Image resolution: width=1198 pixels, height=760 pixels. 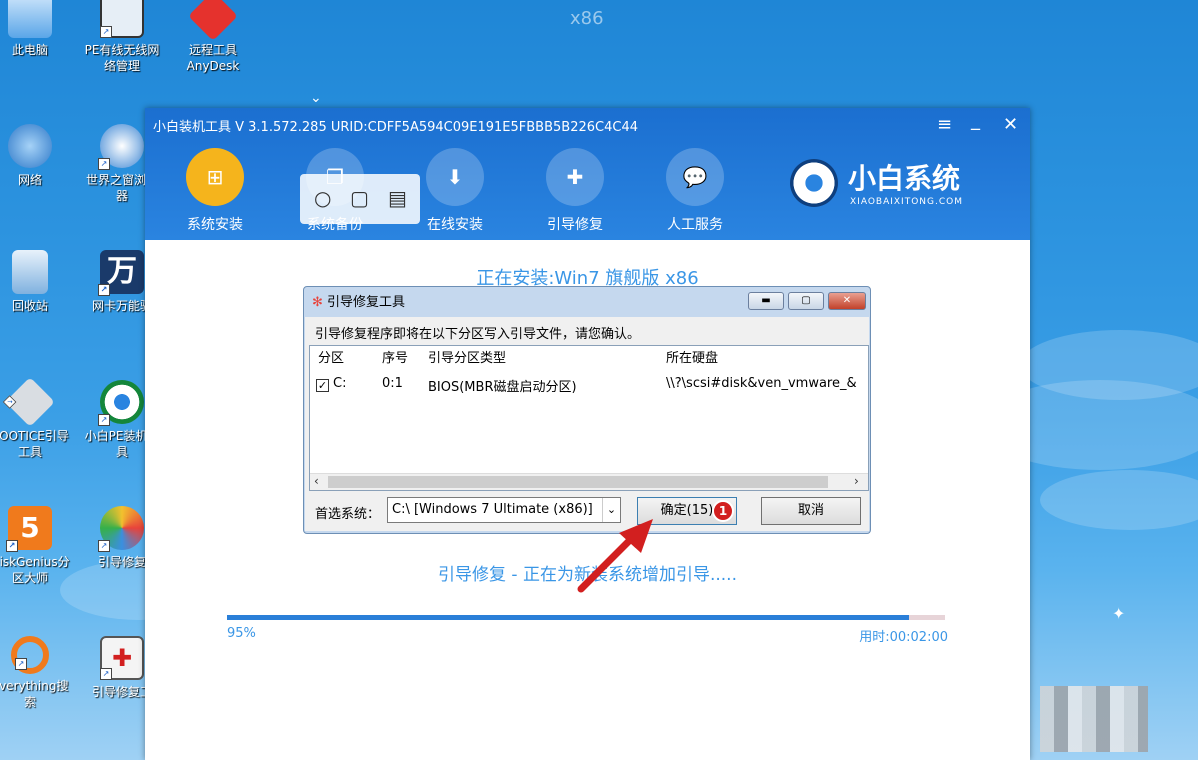 I want to click on nav-system-install: ⊞ 系统安装, so click(x=215, y=191).